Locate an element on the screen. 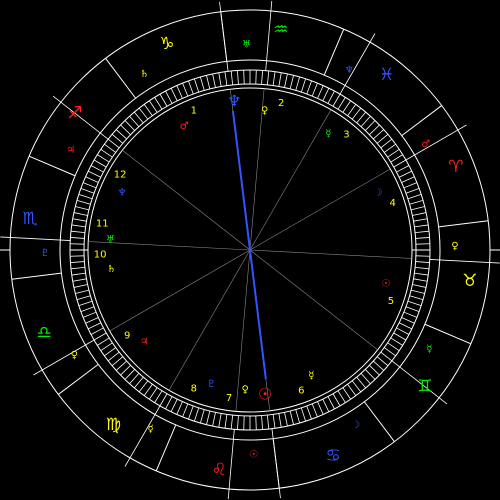  house-number: 7 is located at coordinates (229, 398).